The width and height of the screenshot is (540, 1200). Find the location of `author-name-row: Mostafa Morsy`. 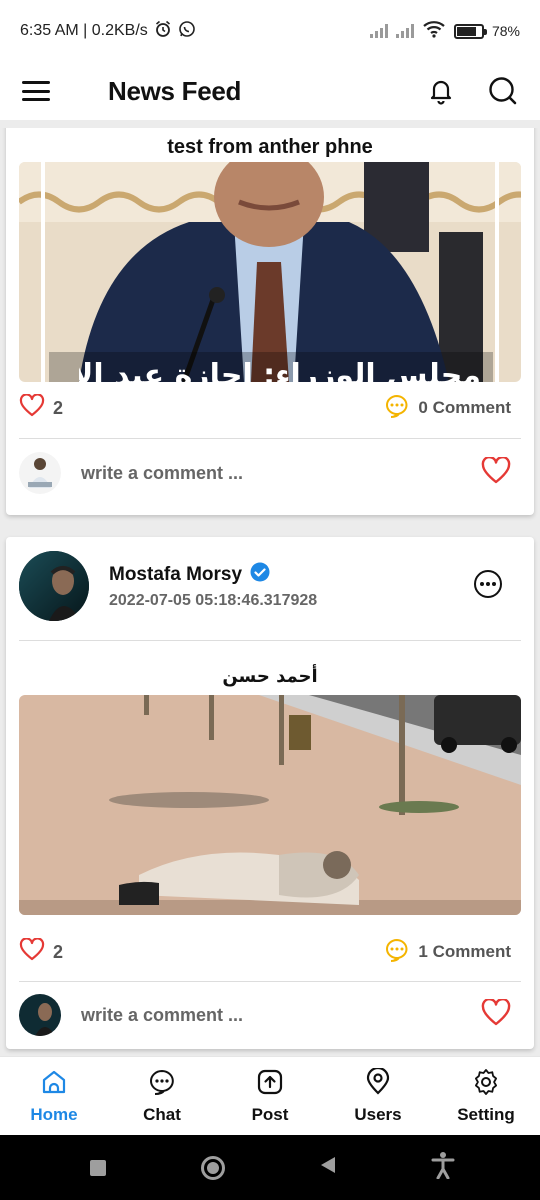

author-name-row: Mostafa Morsy is located at coordinates (213, 575).